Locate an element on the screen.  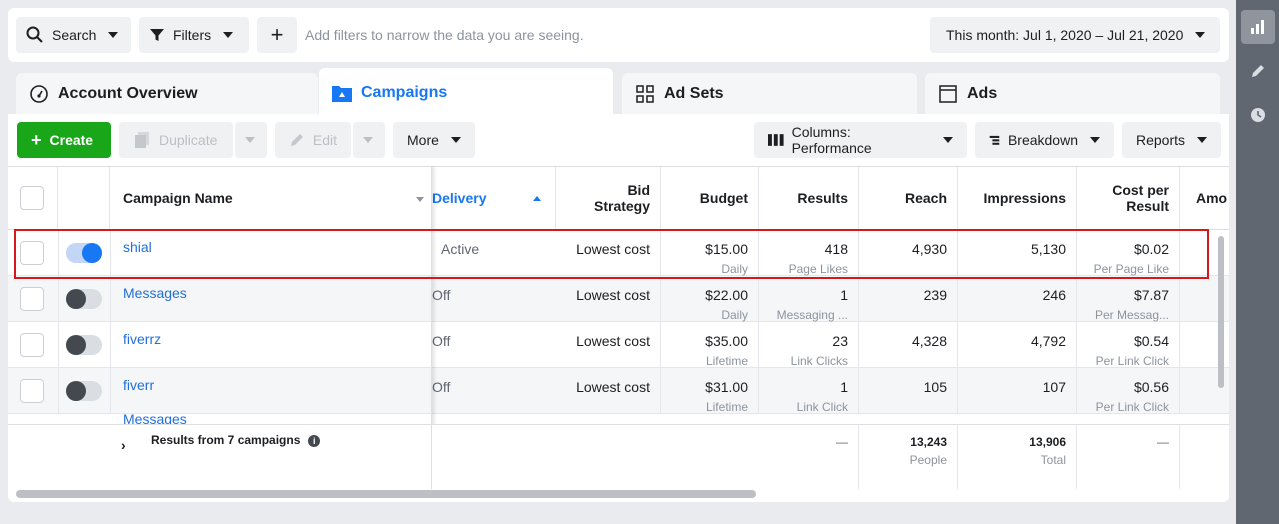
header-results: Results is located at coordinates (809, 198).